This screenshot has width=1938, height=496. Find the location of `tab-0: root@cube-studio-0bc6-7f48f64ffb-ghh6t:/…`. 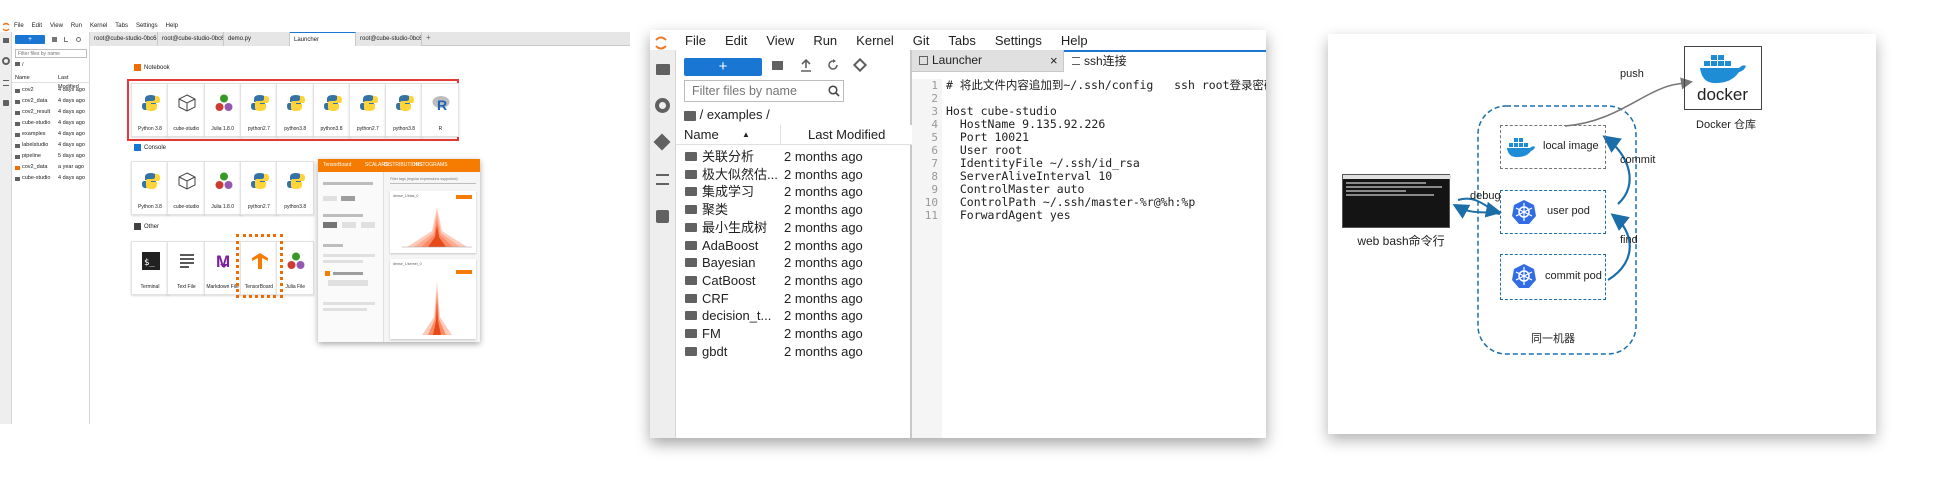

tab-0: root@cube-studio-0bc6-7f48f64ffb-ghh6t:/… is located at coordinates (124, 39).